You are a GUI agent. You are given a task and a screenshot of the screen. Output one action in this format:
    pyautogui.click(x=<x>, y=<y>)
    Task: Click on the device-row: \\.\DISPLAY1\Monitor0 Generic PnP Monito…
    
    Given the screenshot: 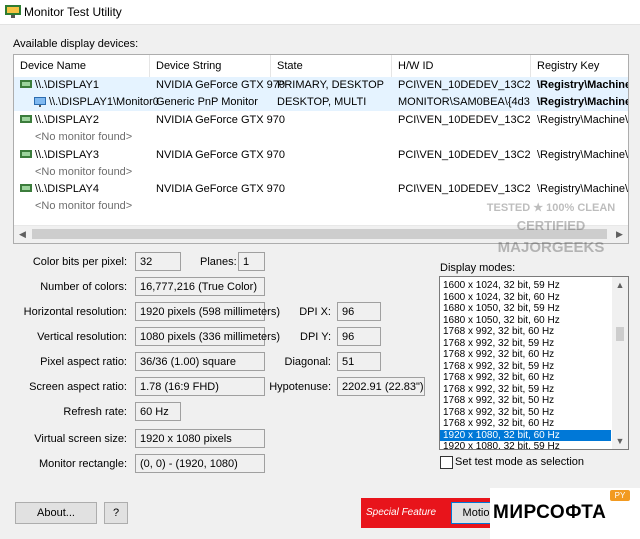 What is the action you would take?
    pyautogui.click(x=321, y=102)
    